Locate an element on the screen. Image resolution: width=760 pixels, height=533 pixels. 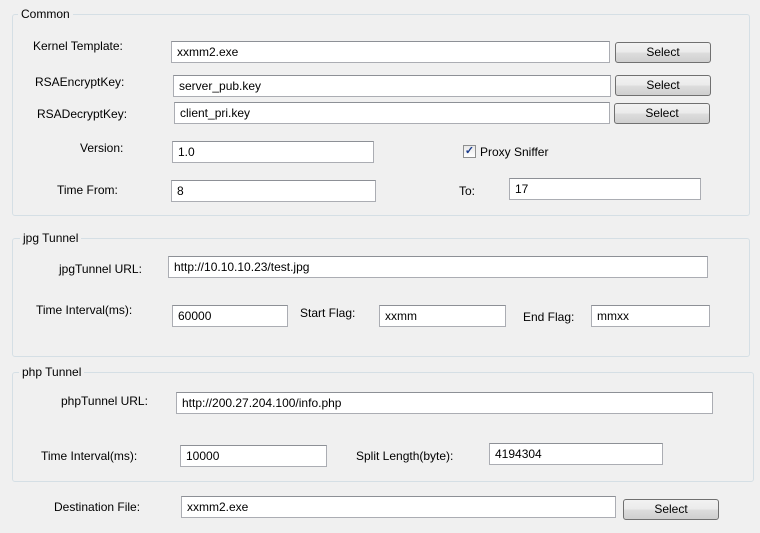
end-flag-label: End Flag: is located at coordinates (549, 317).